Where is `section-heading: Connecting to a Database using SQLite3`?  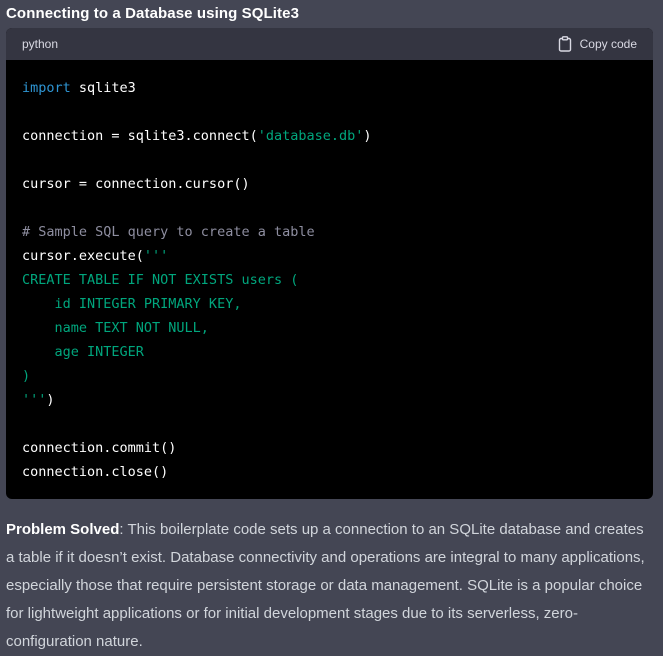
section-heading: Connecting to a Database using SQLite3 is located at coordinates (153, 13).